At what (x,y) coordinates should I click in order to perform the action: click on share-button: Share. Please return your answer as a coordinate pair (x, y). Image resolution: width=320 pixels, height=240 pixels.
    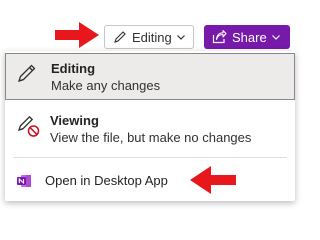
    Looking at the image, I should click on (247, 37).